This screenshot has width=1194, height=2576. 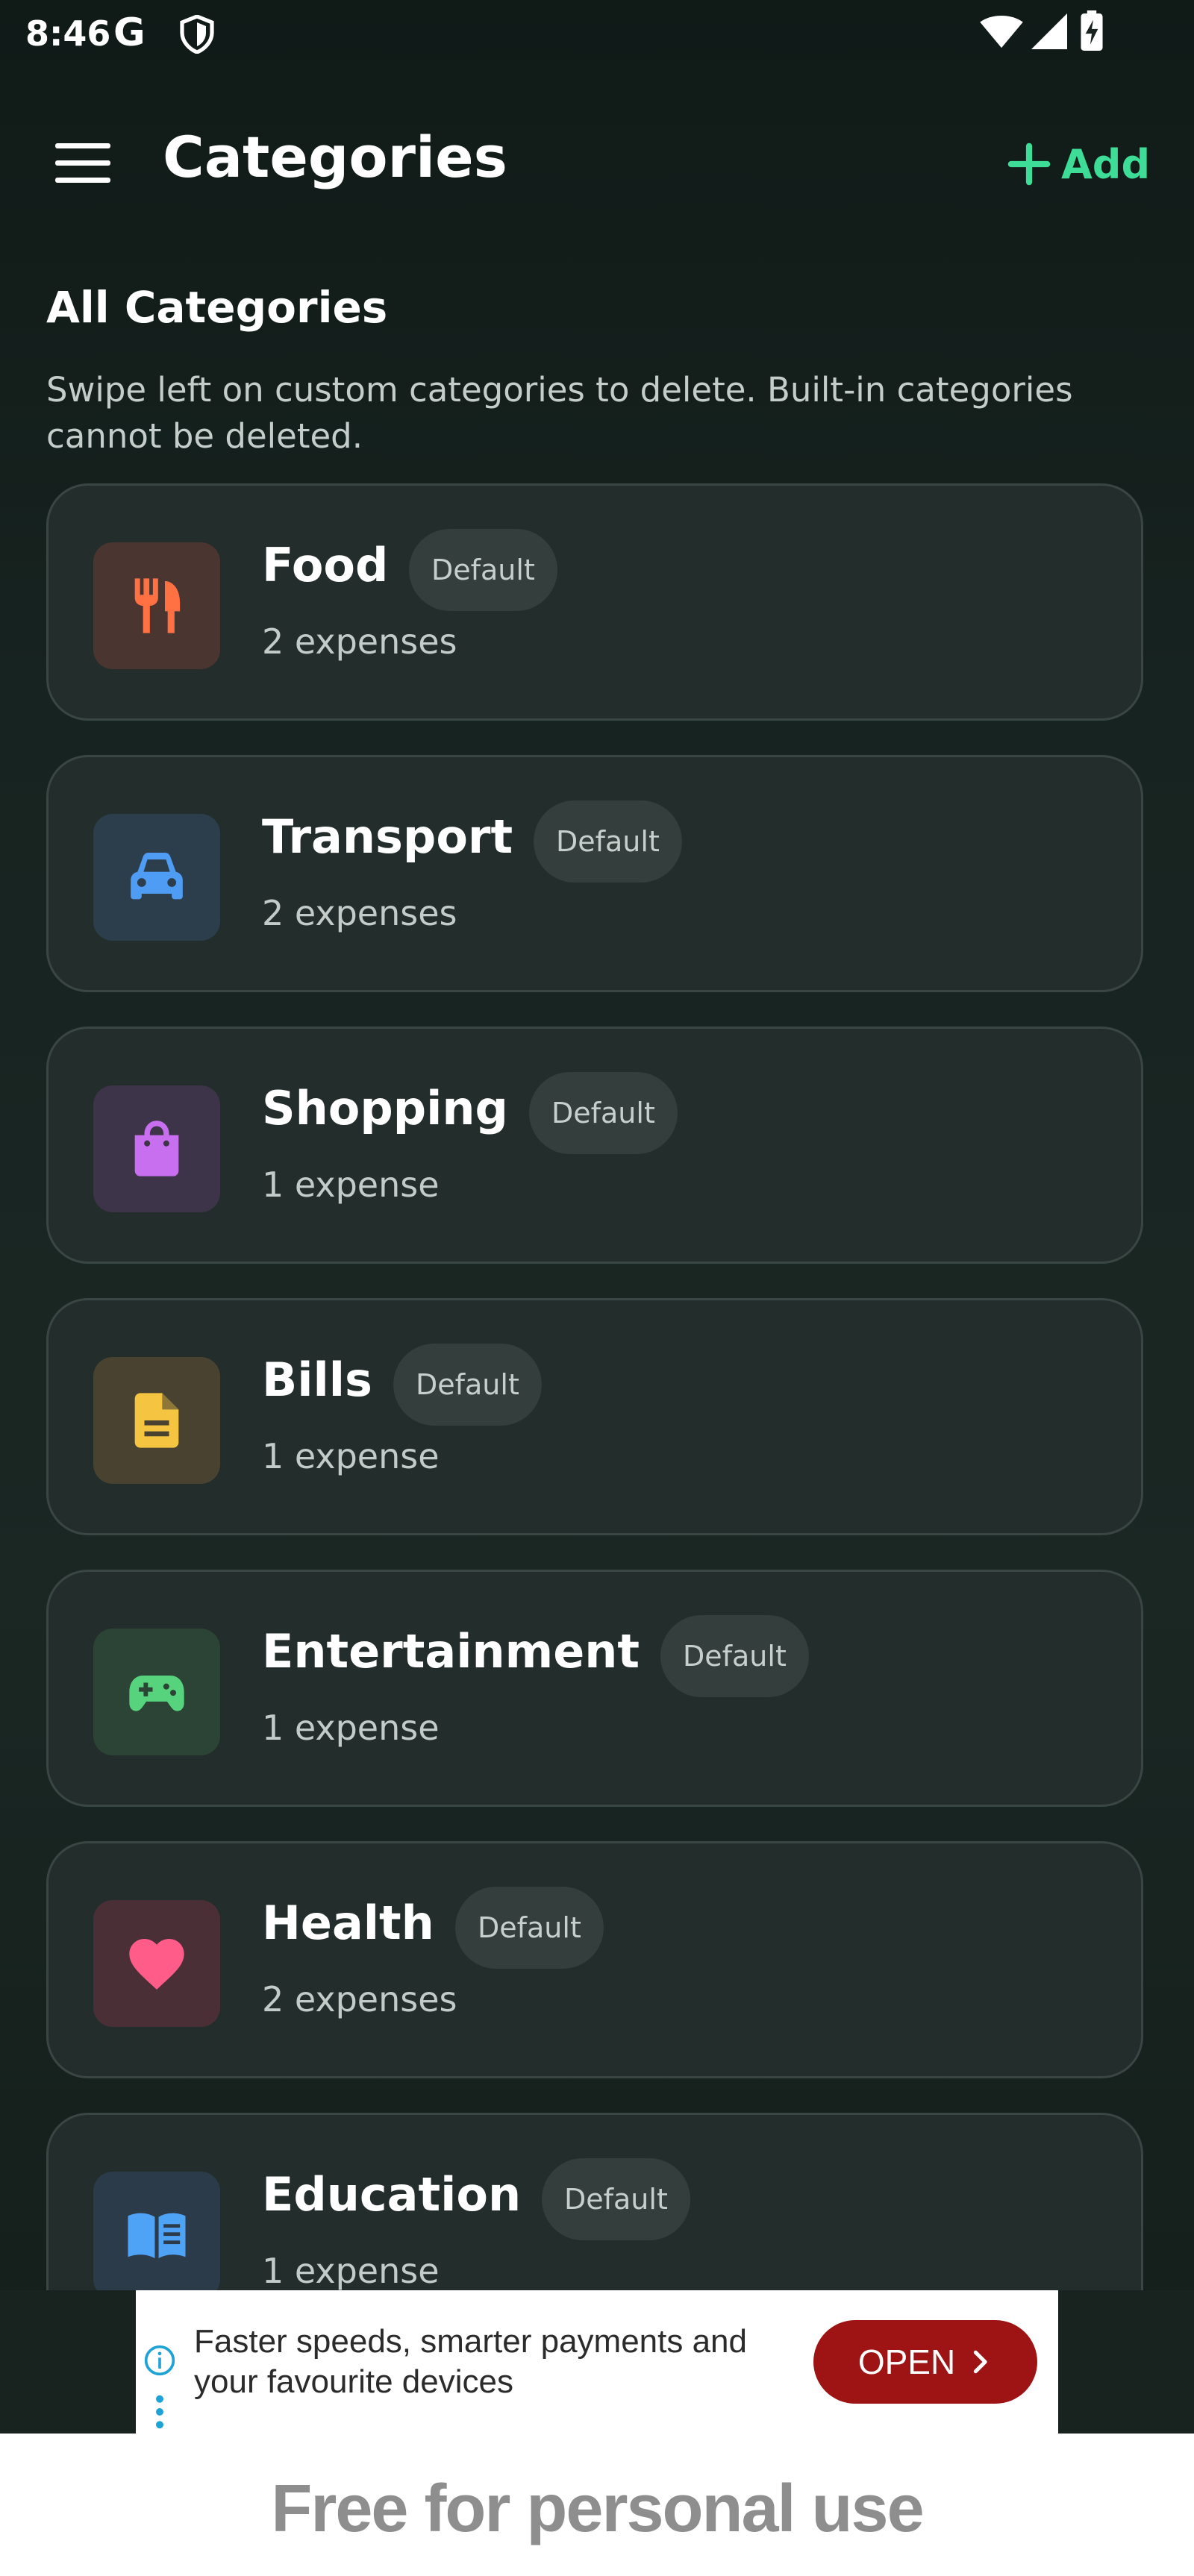 What do you see at coordinates (1001, 31) in the screenshot?
I see `wifi-icon` at bounding box center [1001, 31].